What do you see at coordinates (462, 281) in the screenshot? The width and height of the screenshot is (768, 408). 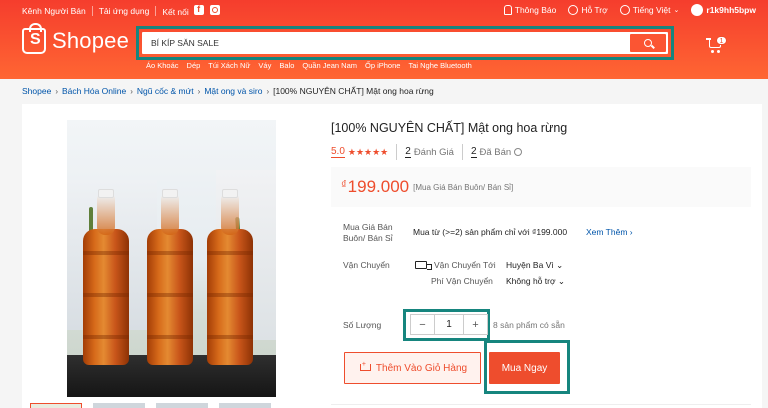 I see `ship-fee-label: Phí Vận Chuyển` at bounding box center [462, 281].